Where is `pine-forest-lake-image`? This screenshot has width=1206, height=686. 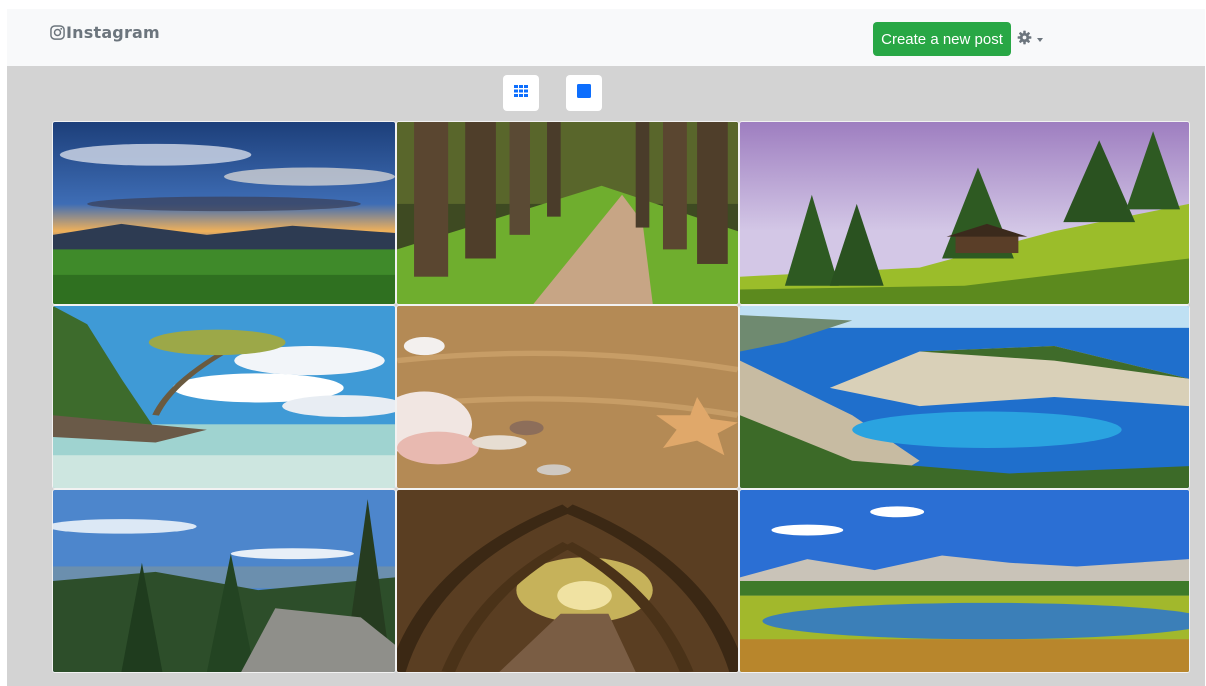
pine-forest-lake-image is located at coordinates (224, 581).